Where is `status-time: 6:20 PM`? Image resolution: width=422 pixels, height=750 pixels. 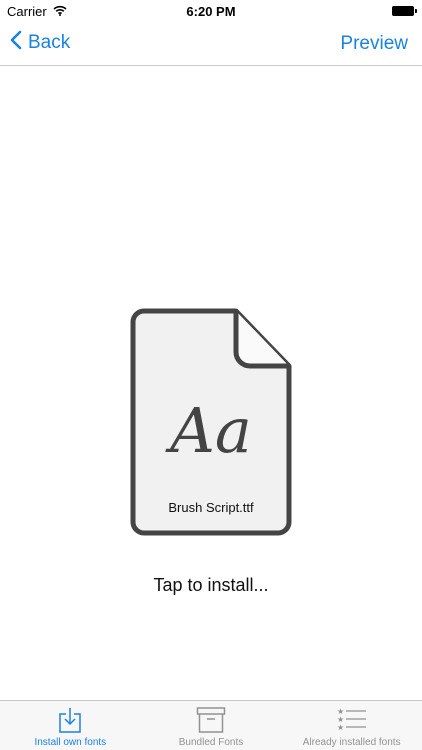
status-time: 6:20 PM is located at coordinates (211, 11).